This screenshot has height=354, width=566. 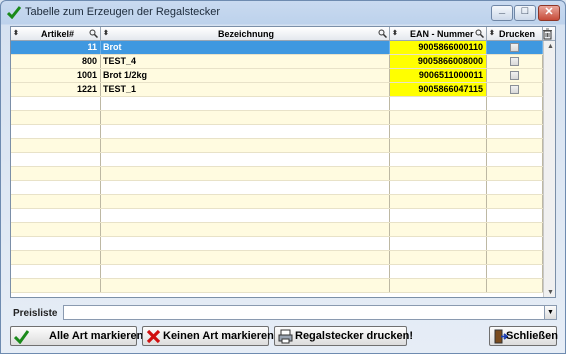 What do you see at coordinates (438, 34) in the screenshot?
I see `column-header-ean: ⬍ EAN - Nummer` at bounding box center [438, 34].